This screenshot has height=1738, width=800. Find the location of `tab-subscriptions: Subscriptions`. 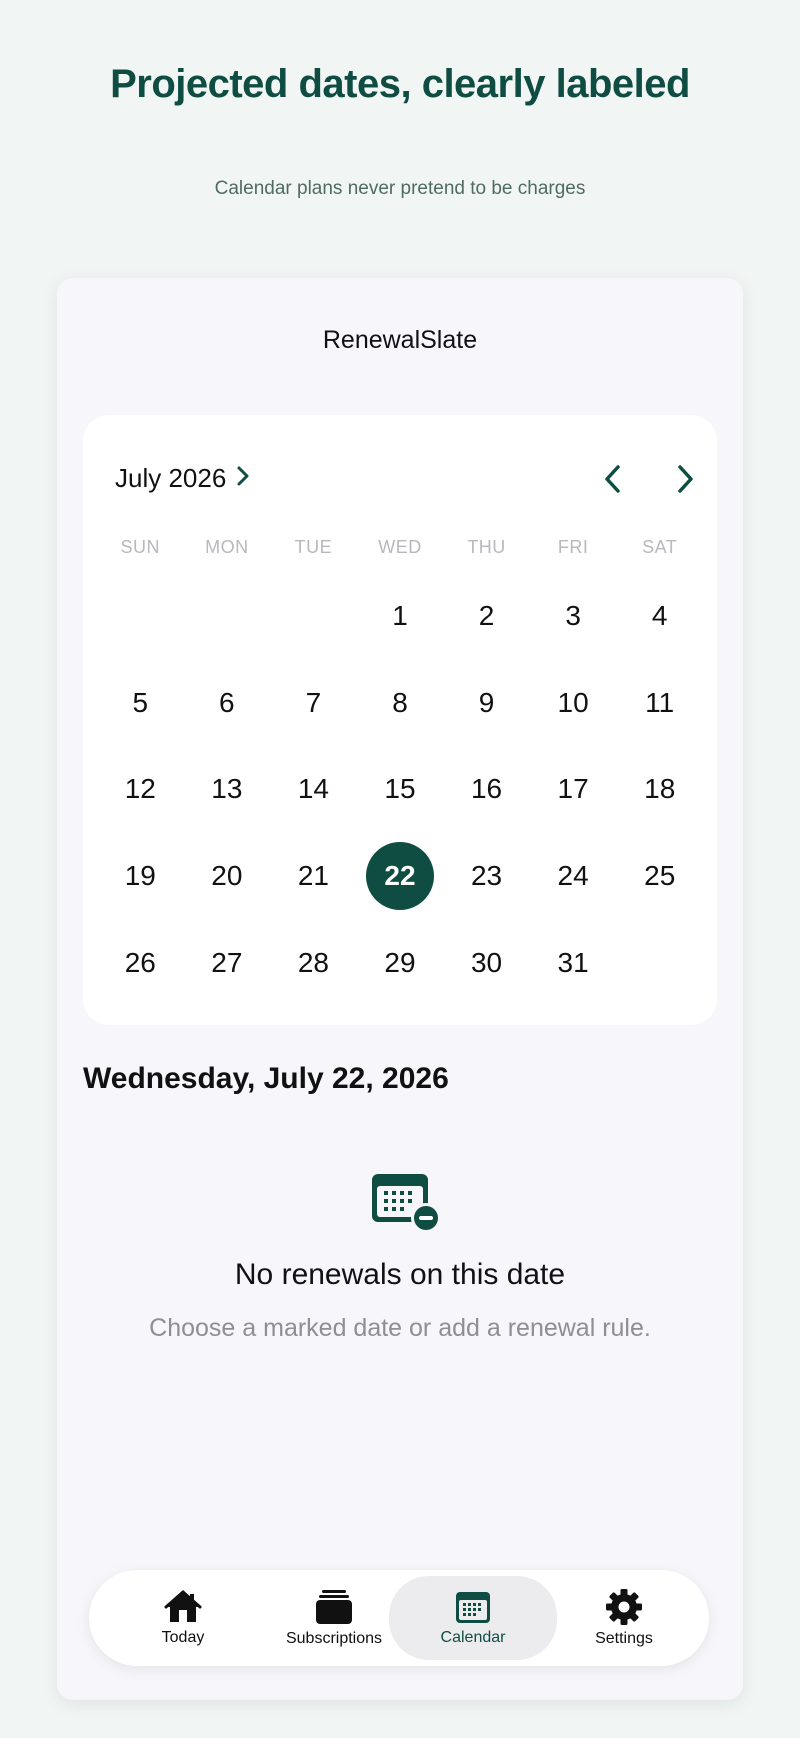

tab-subscriptions: Subscriptions is located at coordinates (334, 1618).